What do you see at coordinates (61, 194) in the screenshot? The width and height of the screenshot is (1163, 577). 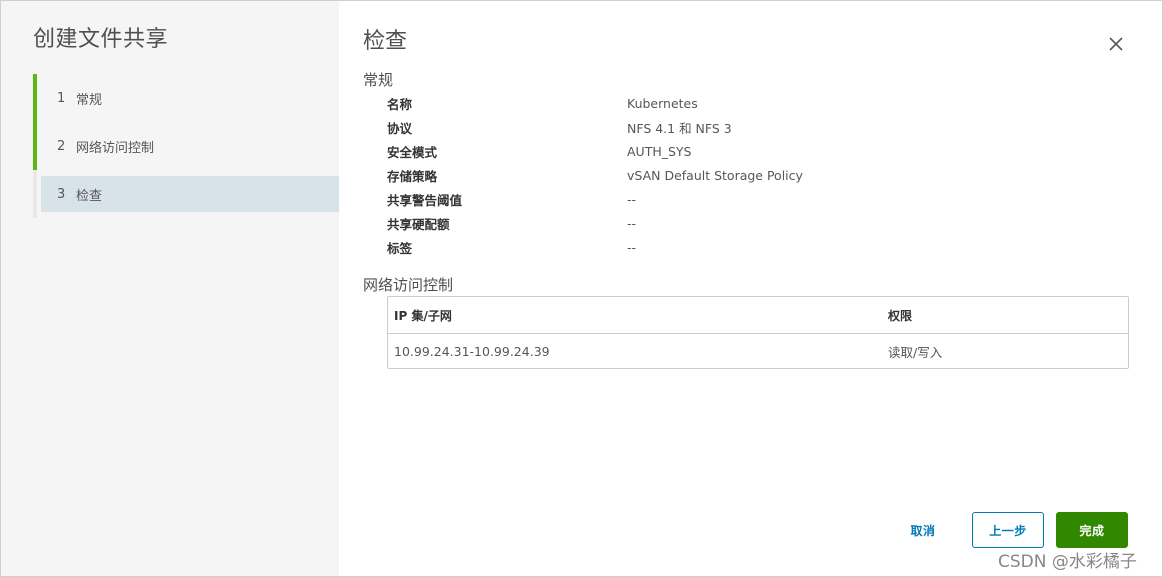 I see `step-number: 3` at bounding box center [61, 194].